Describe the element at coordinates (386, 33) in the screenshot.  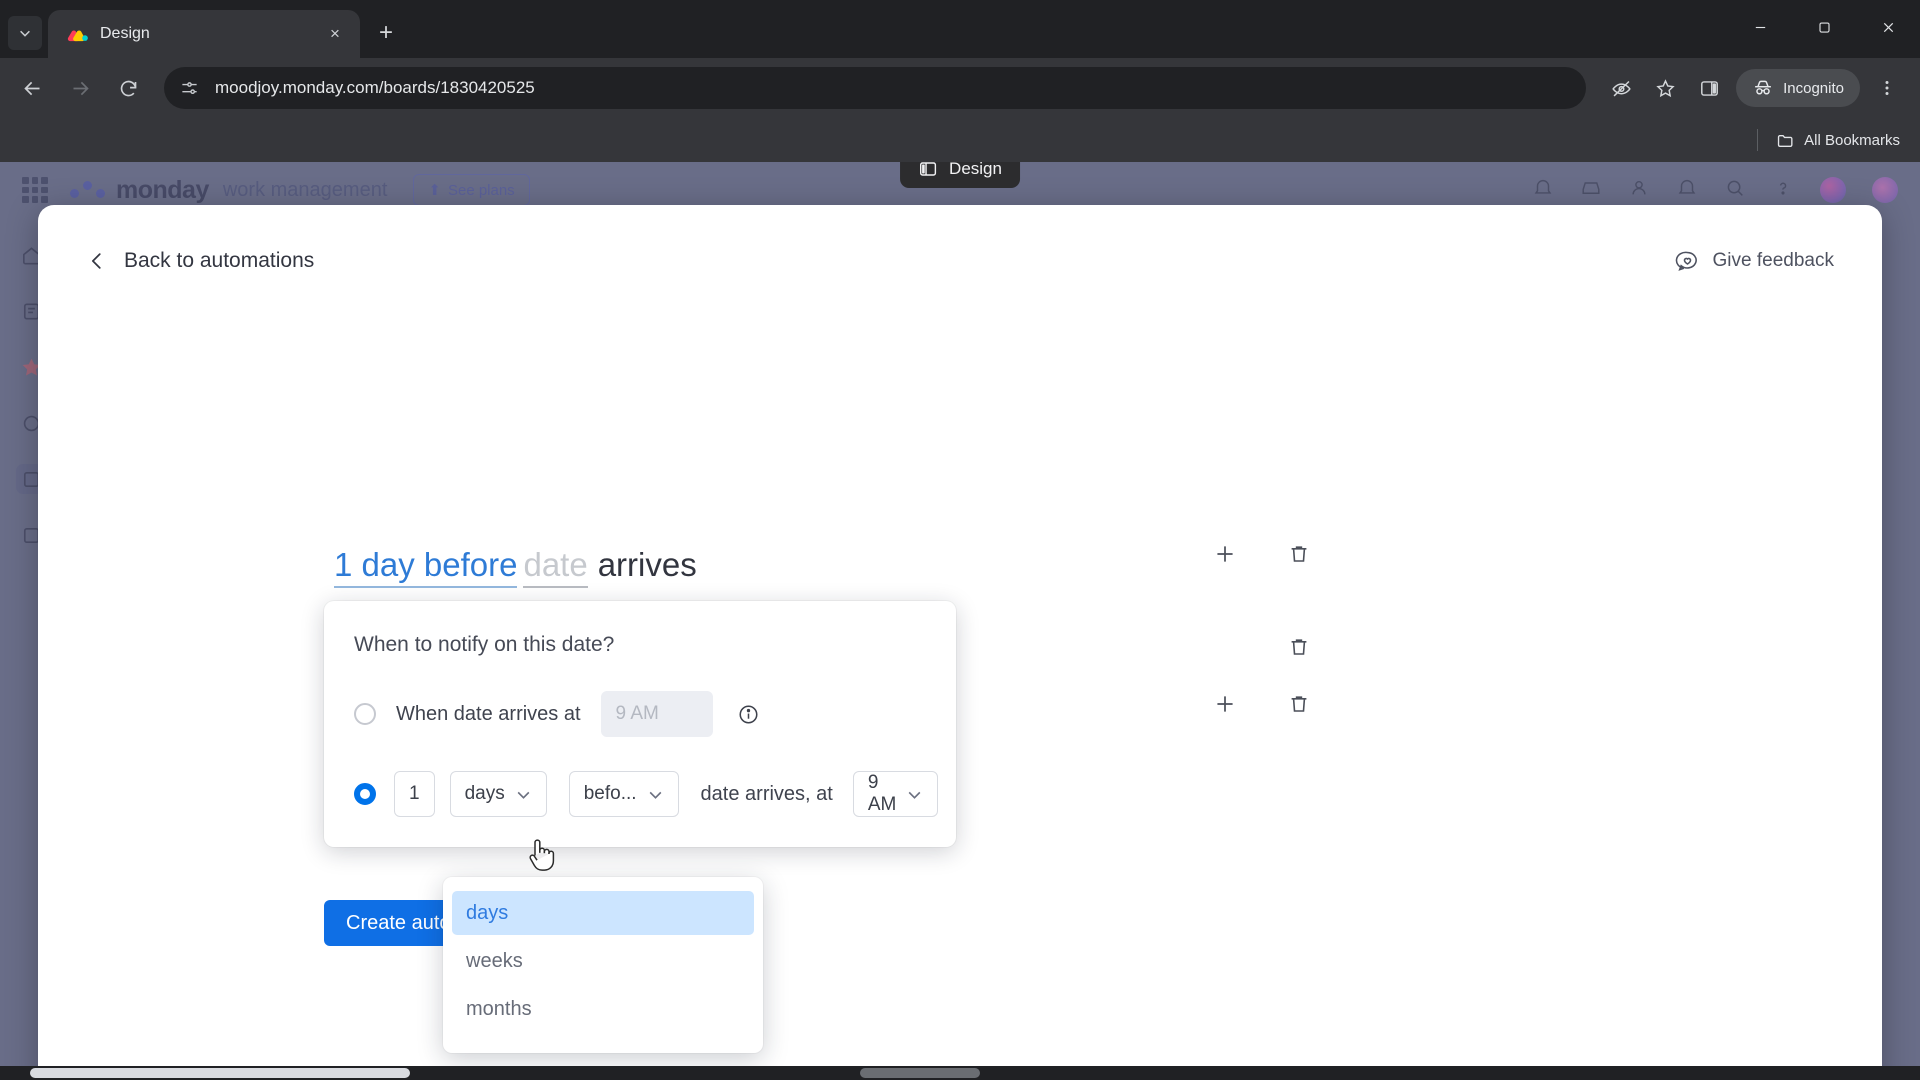
I see `new-tab-button: +` at that location.